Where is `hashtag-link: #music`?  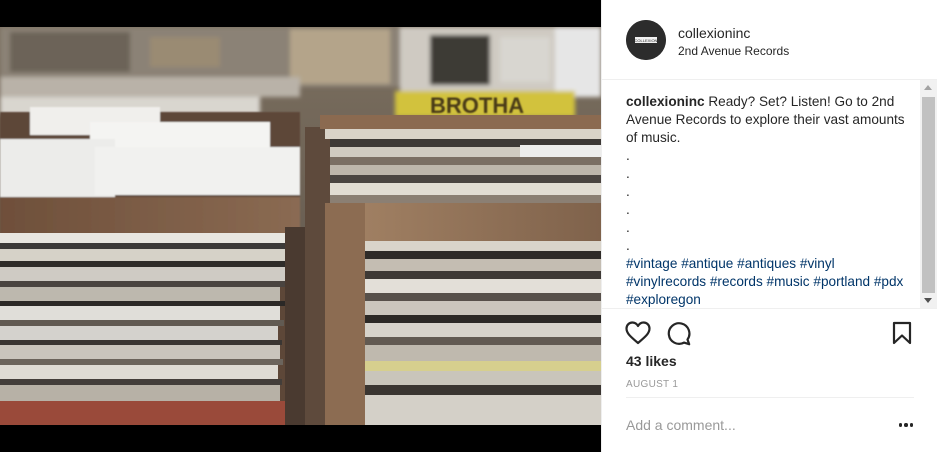
hashtag-link: #music is located at coordinates (788, 281).